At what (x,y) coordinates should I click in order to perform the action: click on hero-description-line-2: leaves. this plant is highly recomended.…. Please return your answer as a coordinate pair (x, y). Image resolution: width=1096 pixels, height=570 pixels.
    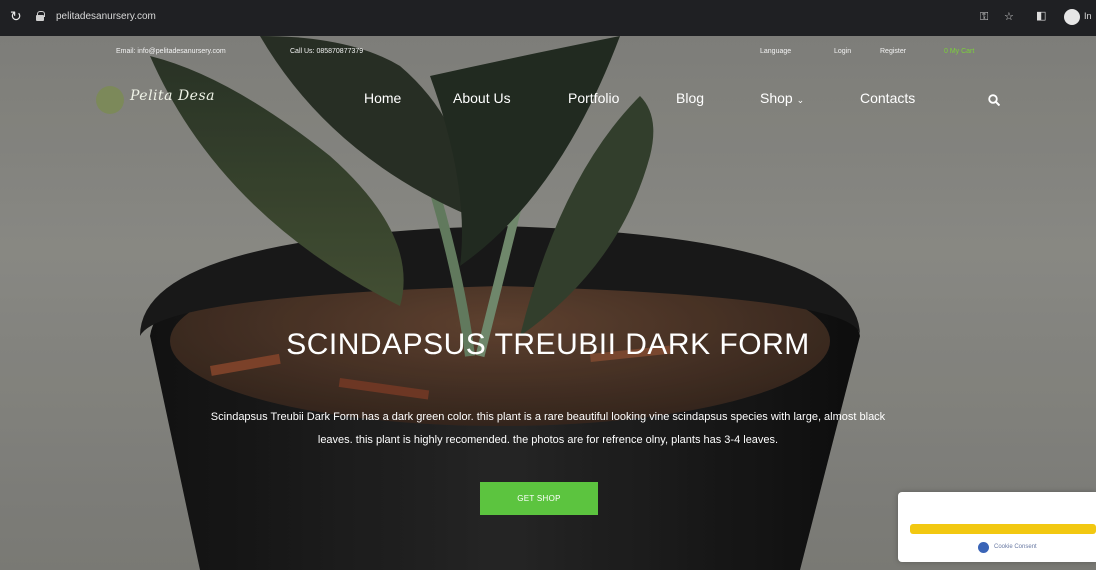
    Looking at the image, I should click on (548, 440).